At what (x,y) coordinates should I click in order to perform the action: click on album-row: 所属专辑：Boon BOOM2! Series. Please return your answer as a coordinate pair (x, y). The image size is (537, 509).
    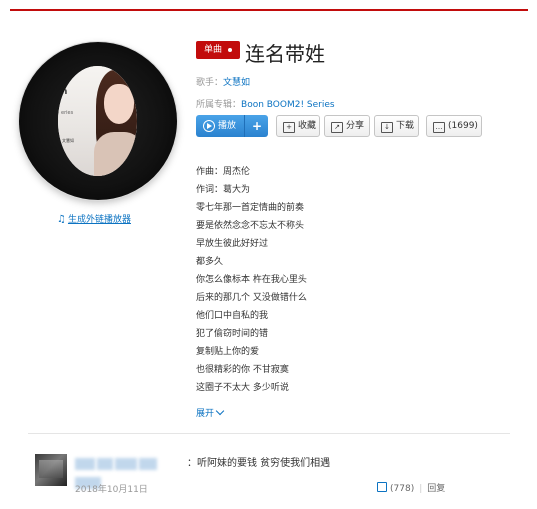
    Looking at the image, I should click on (265, 103).